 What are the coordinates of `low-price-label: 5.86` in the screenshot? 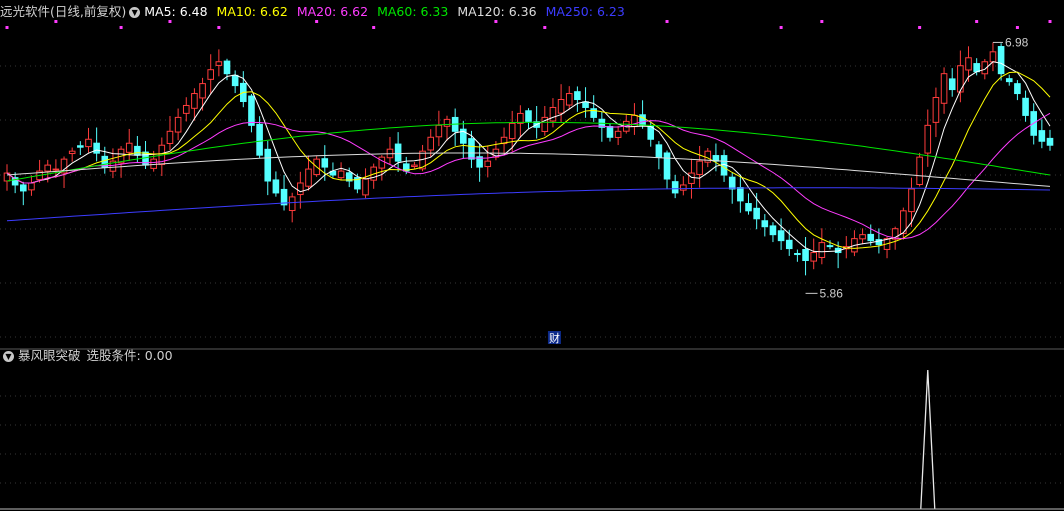 It's located at (832, 293).